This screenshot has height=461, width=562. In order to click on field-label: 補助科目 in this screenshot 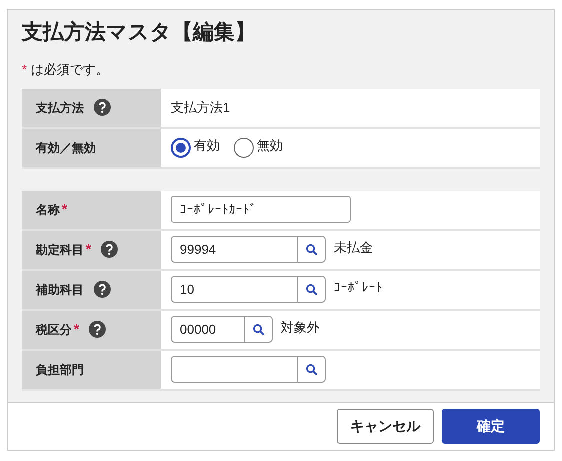, I will do `click(60, 290)`.